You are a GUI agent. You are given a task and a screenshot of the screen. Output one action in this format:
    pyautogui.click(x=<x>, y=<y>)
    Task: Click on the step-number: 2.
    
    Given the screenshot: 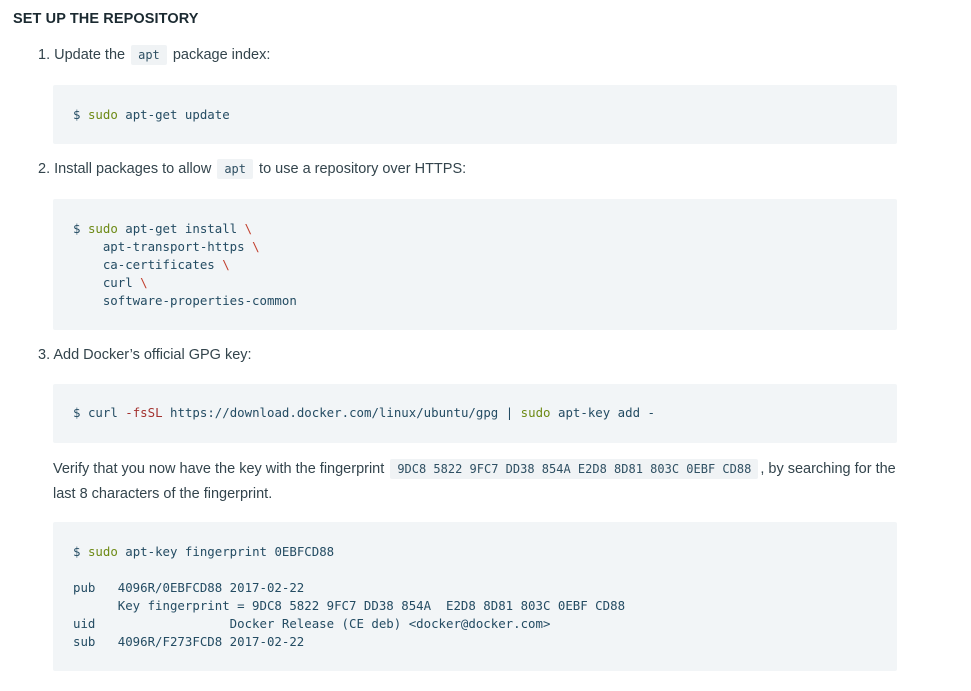 What is the action you would take?
    pyautogui.click(x=44, y=169)
    